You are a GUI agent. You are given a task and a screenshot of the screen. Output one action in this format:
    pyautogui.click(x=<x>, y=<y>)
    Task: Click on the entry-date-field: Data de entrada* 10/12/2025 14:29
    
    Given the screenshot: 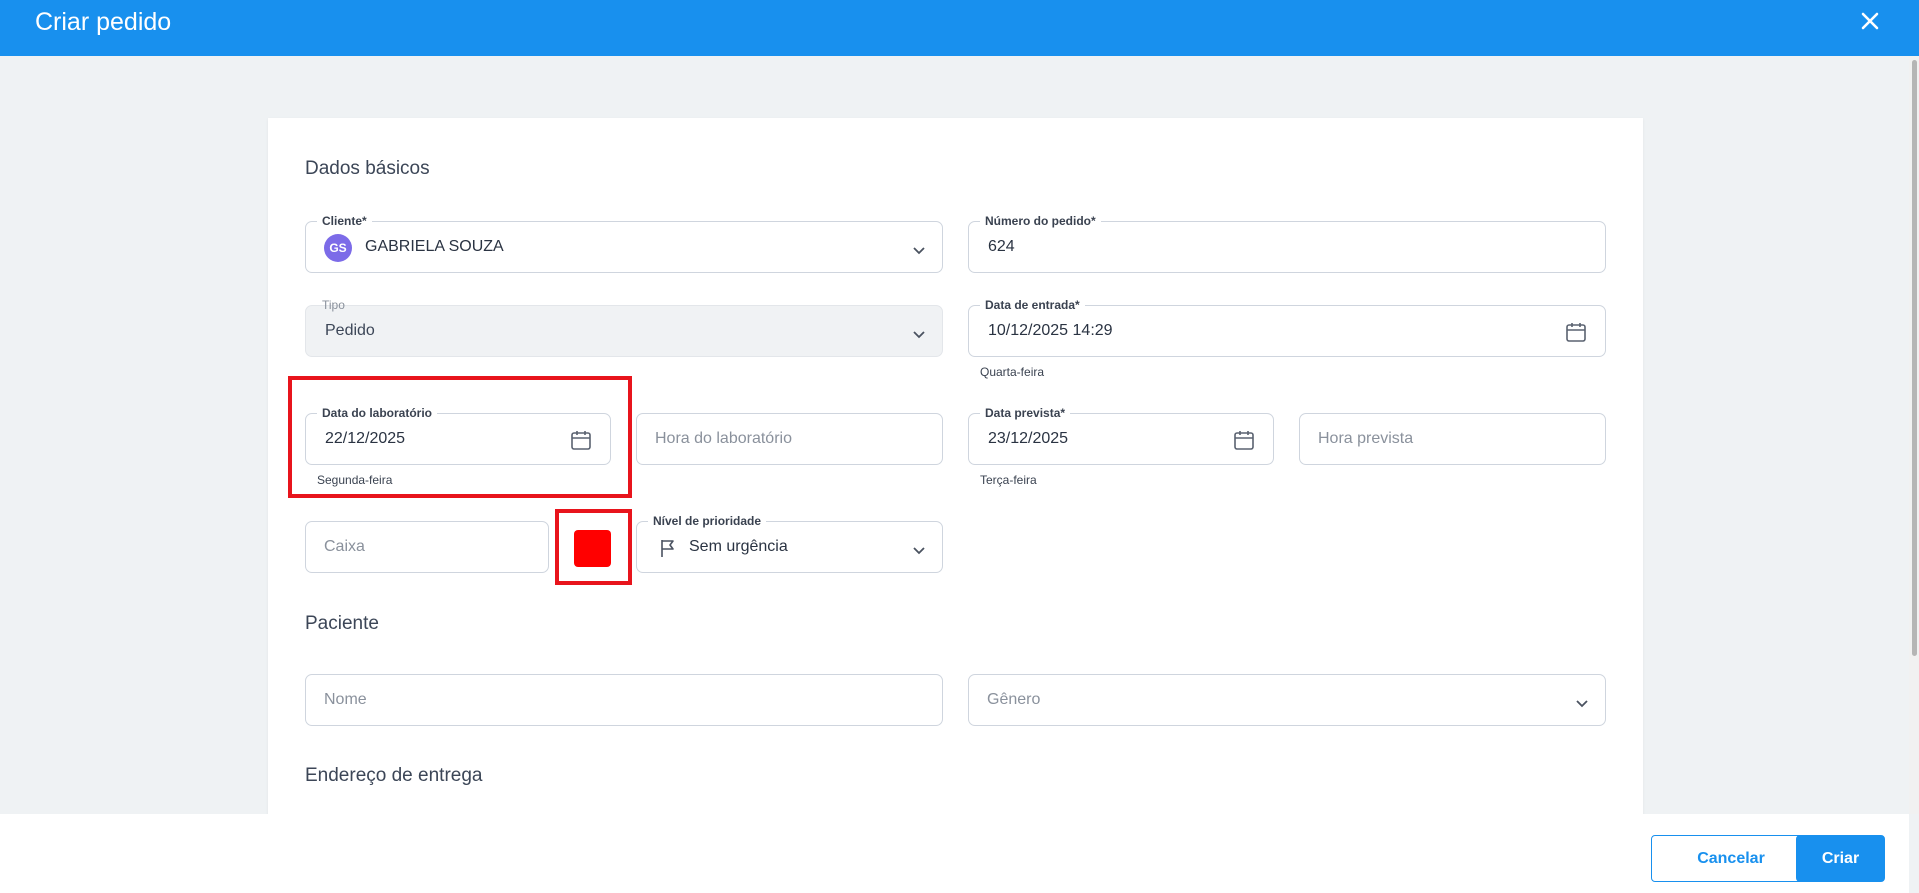 What is the action you would take?
    pyautogui.click(x=1287, y=327)
    